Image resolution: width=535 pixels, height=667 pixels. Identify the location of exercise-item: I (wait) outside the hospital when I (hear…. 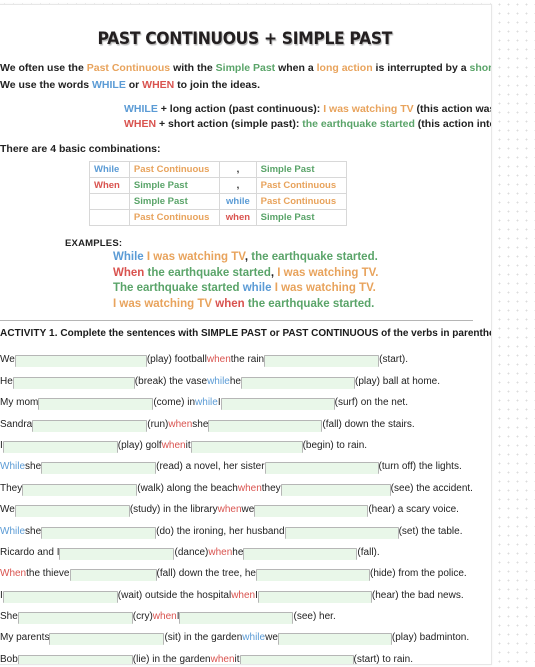
(245, 592).